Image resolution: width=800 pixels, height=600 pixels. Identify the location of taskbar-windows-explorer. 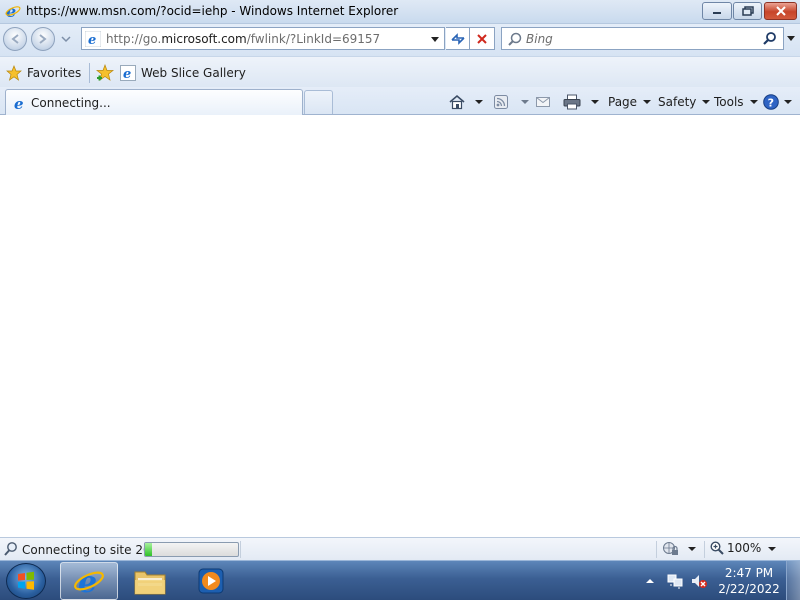
(150, 581).